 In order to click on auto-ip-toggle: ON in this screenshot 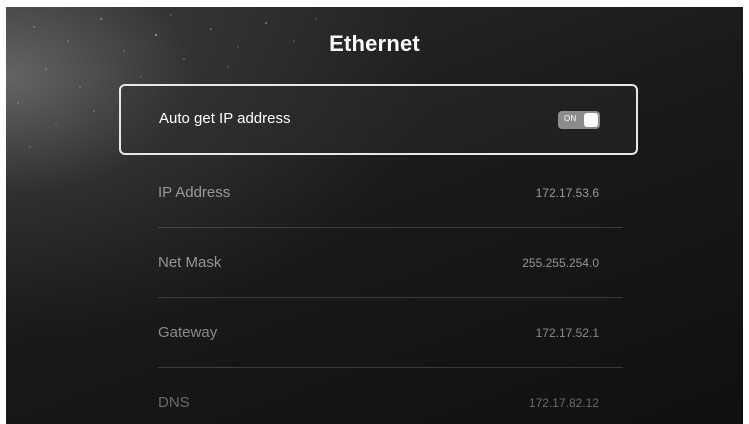, I will do `click(579, 120)`.